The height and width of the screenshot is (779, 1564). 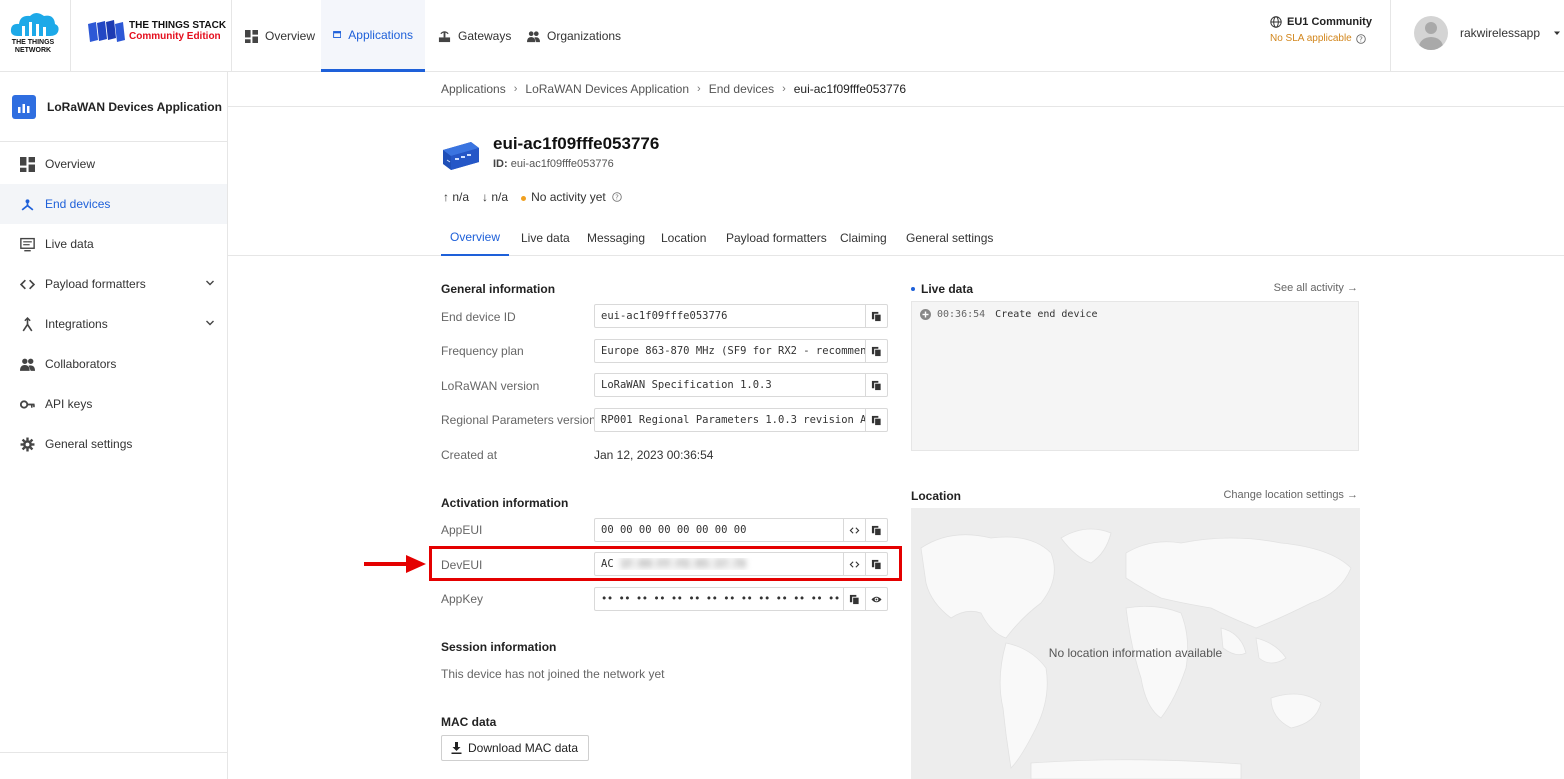 I want to click on live-event-row: 00:36:54 Create end device, so click(x=1009, y=314).